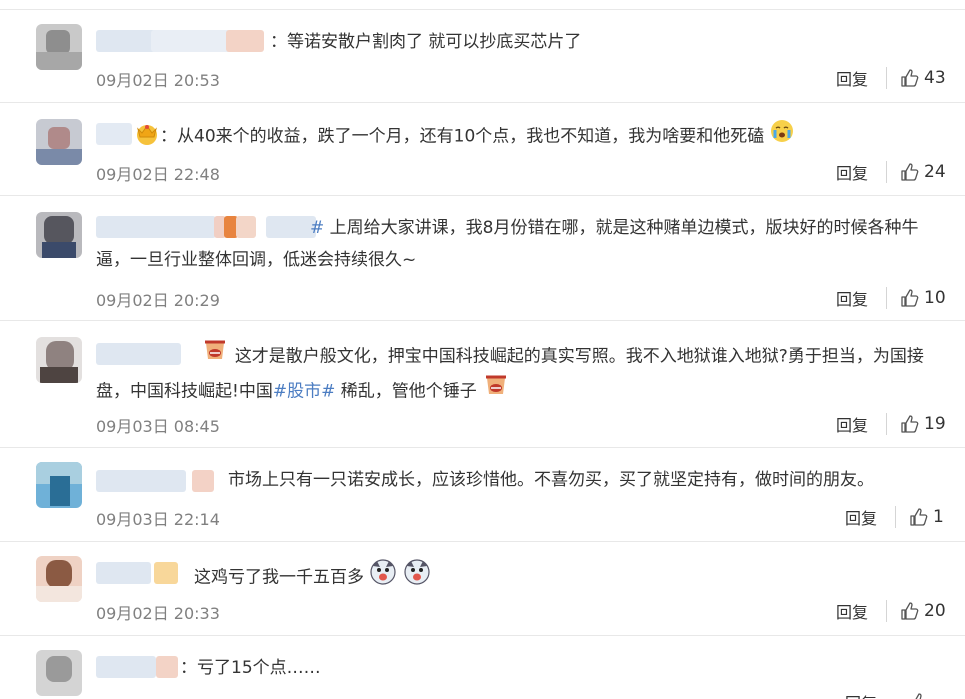 The image size is (965, 699). I want to click on comment-text: ：等诺安散户割肉了 就可以抄底买芯片了, so click(597, 42).